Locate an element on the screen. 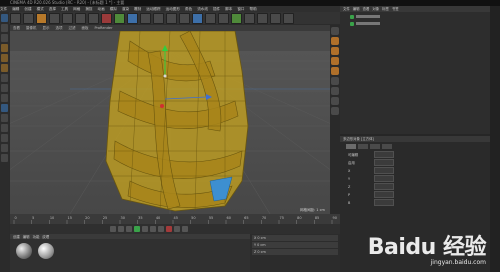  y-axis-icon is located at coordinates (119, 18).